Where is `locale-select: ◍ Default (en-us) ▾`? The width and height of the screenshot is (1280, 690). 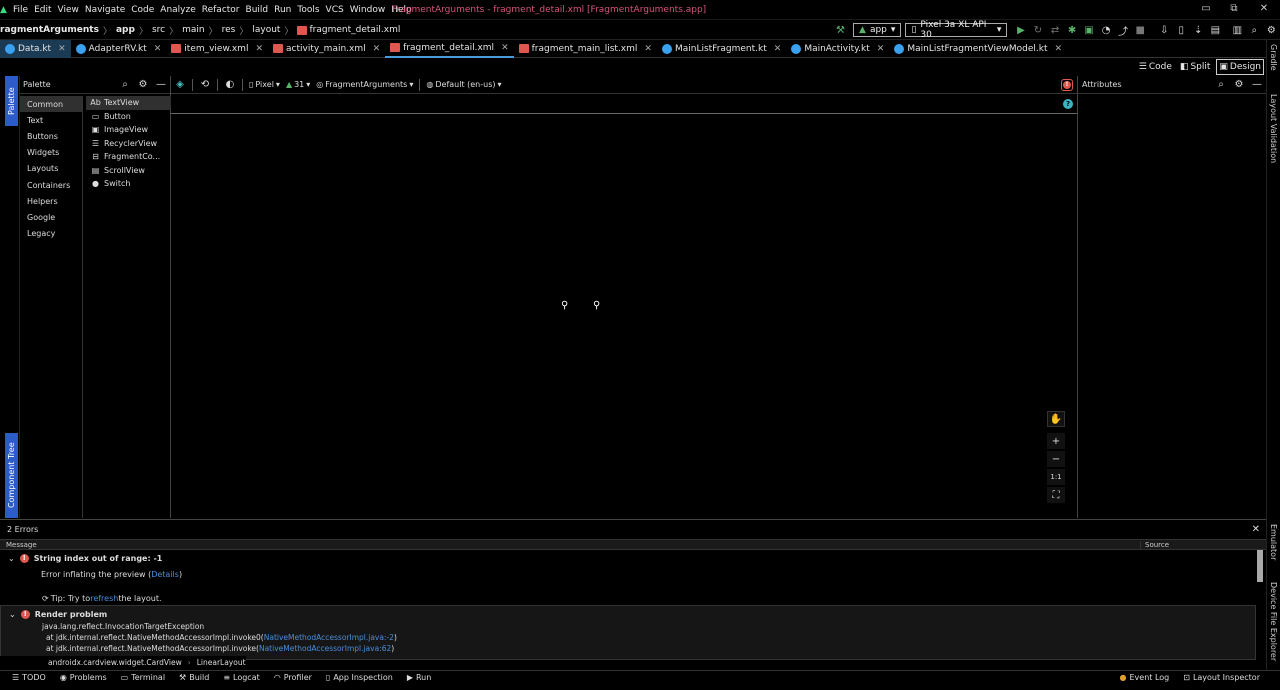 locale-select: ◍ Default (en-us) ▾ is located at coordinates (463, 84).